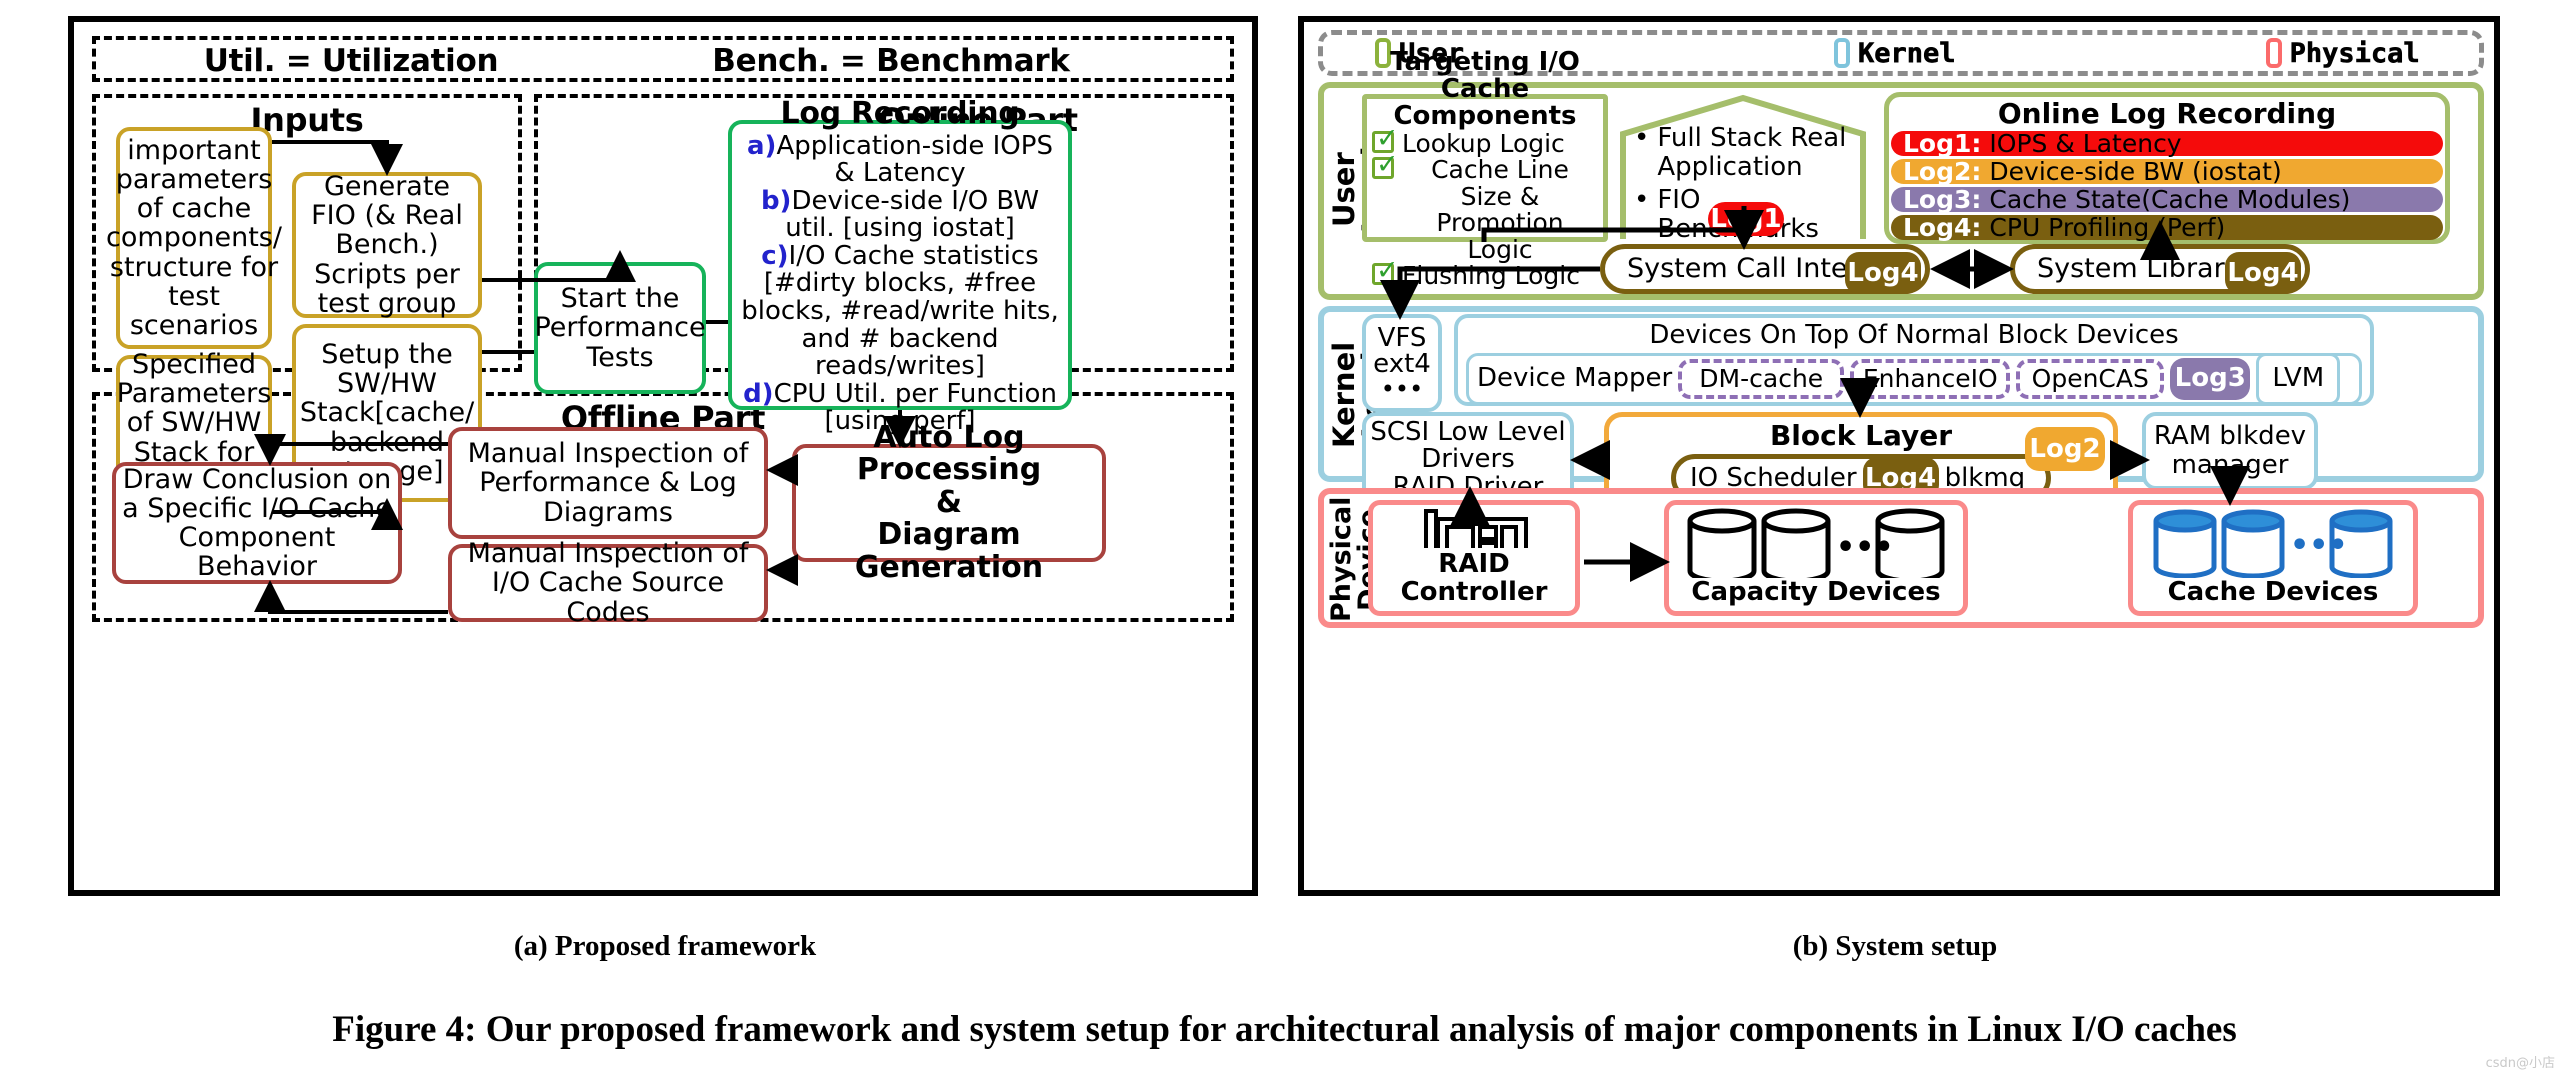 Image resolution: width=2569 pixels, height=1075 pixels. Describe the element at coordinates (1907, 53) in the screenshot. I see `legend-label-kernel: Kernel` at that location.